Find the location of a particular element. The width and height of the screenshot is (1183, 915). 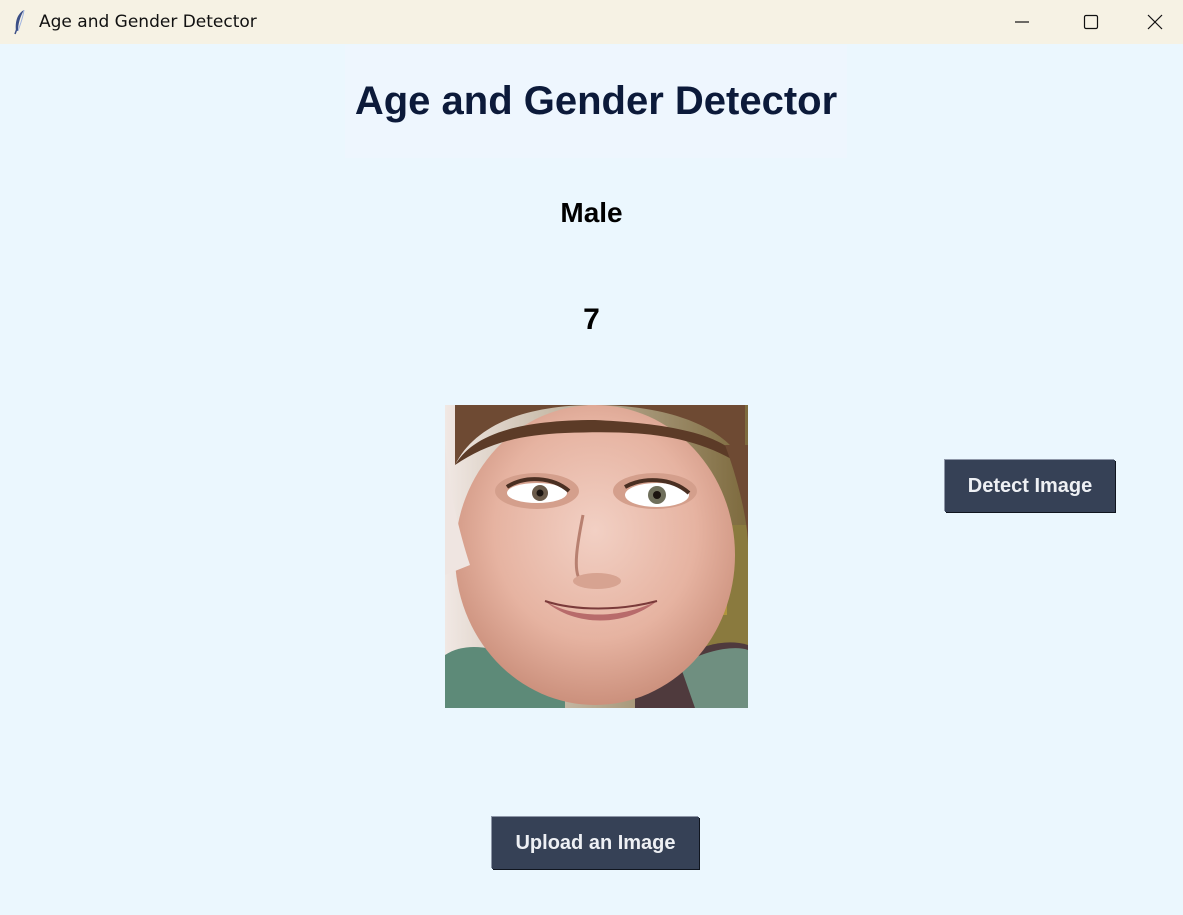

title-bar: Age and Gender Detector is located at coordinates (591, 22).